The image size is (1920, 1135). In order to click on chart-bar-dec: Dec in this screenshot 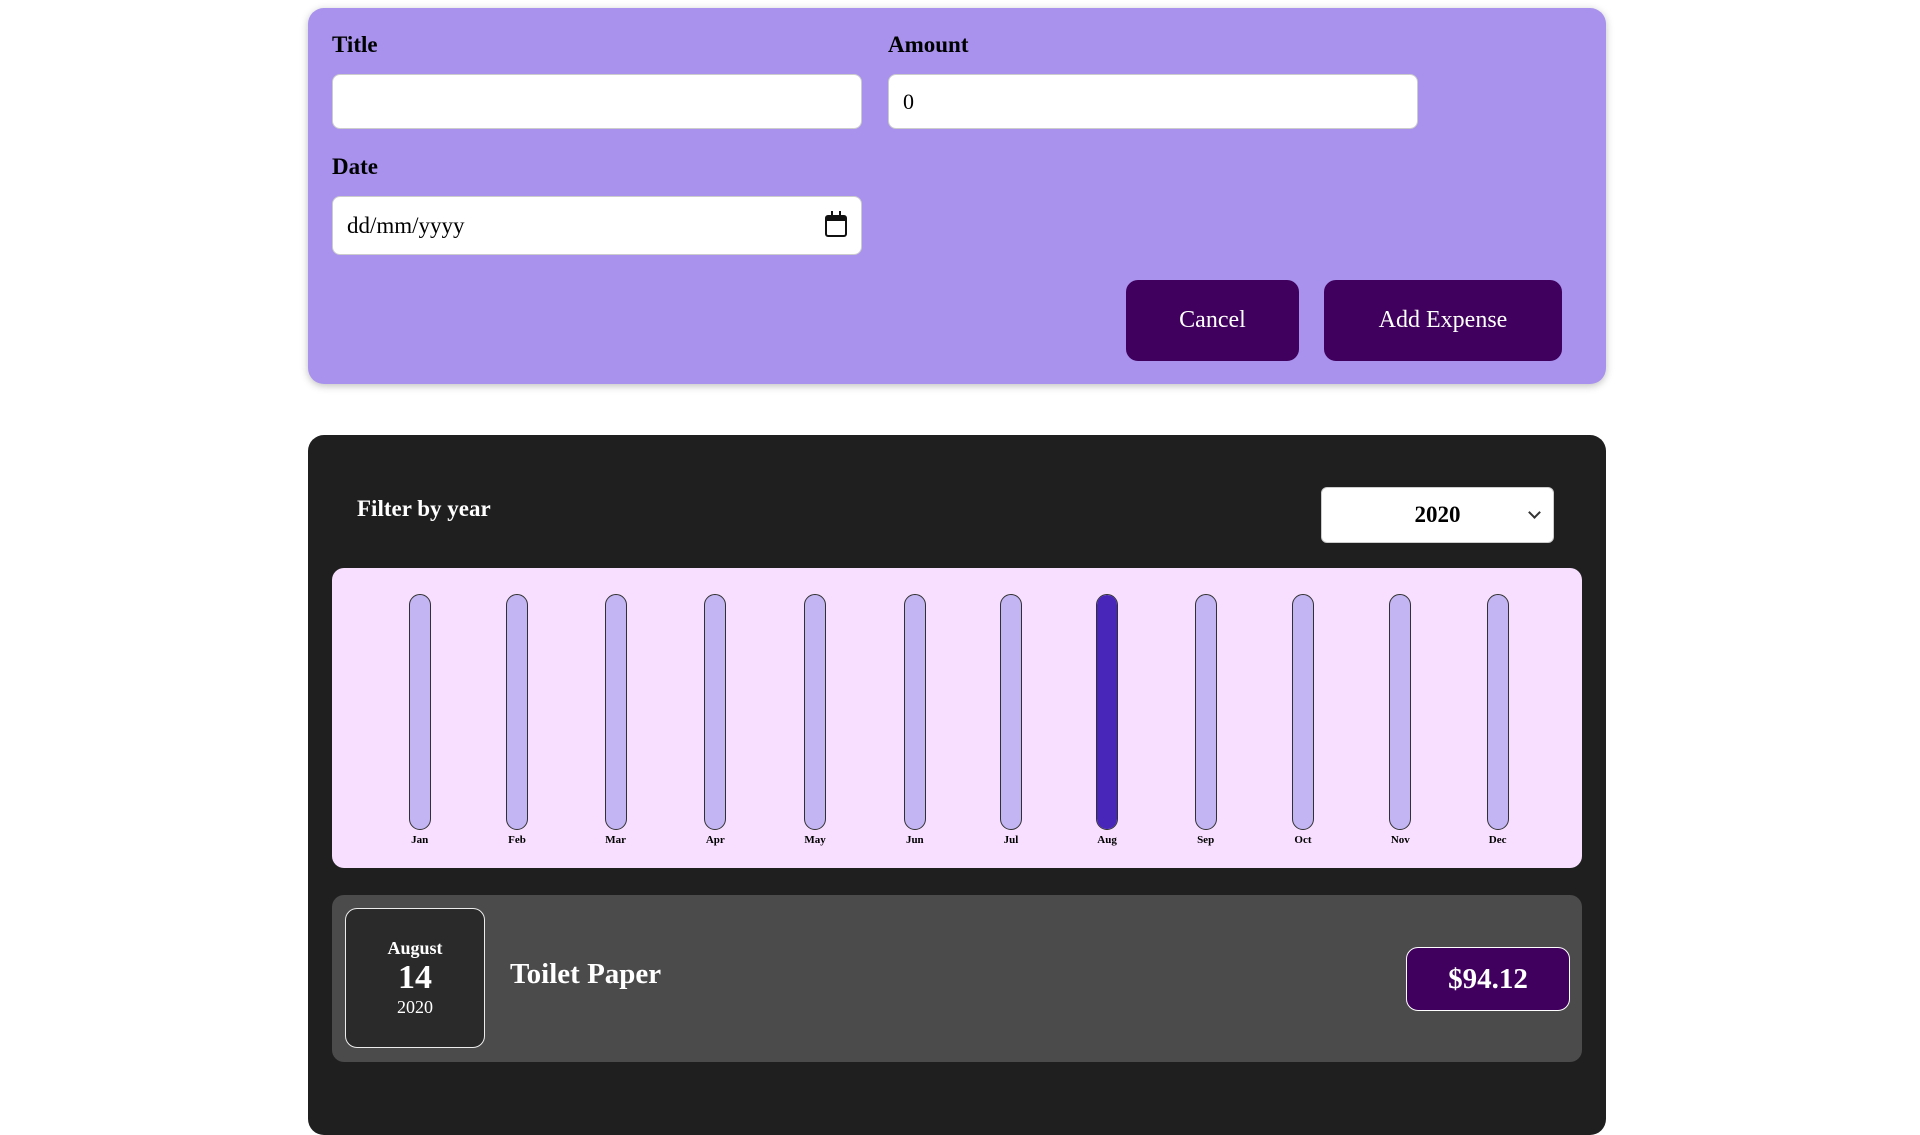, I will do `click(1497, 720)`.